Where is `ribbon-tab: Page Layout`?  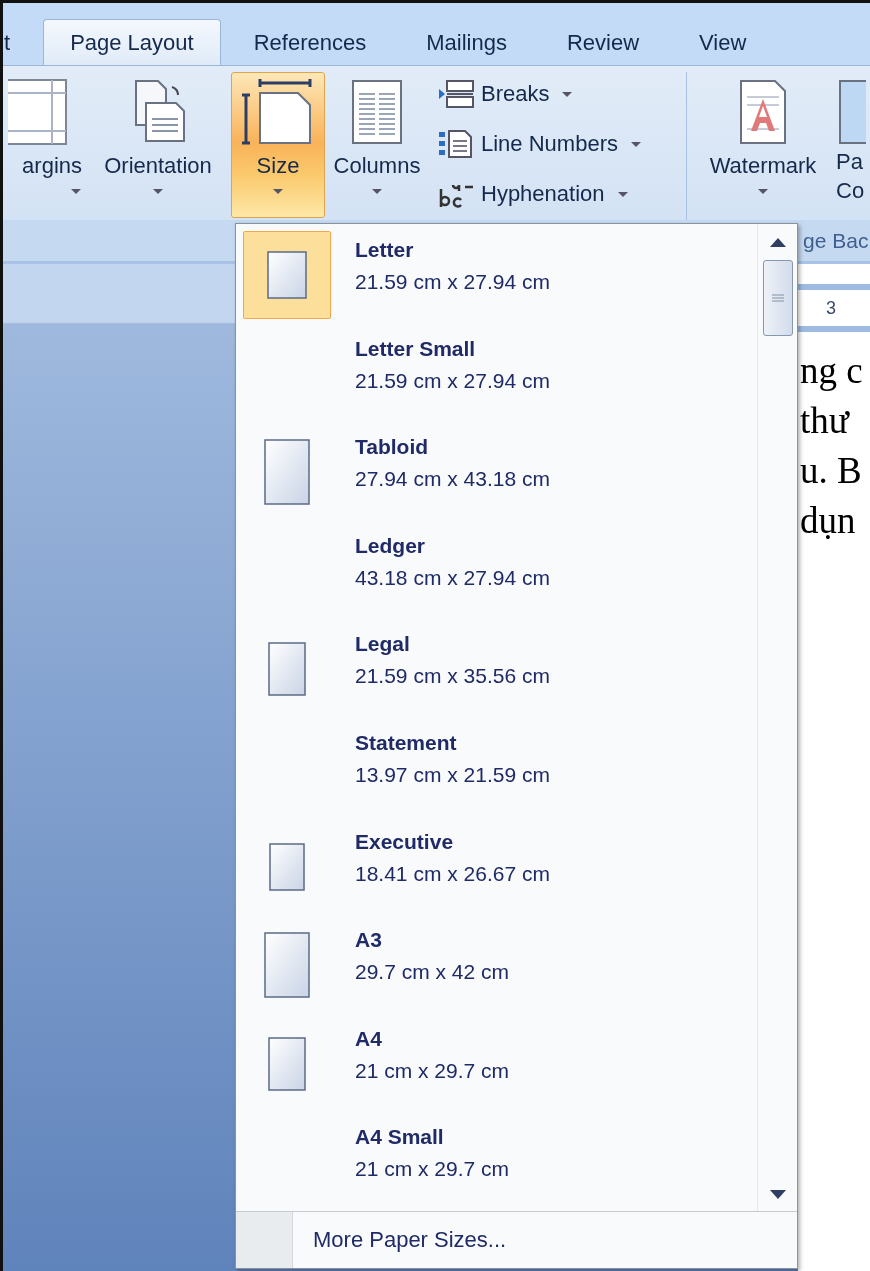 ribbon-tab: Page Layout is located at coordinates (132, 42).